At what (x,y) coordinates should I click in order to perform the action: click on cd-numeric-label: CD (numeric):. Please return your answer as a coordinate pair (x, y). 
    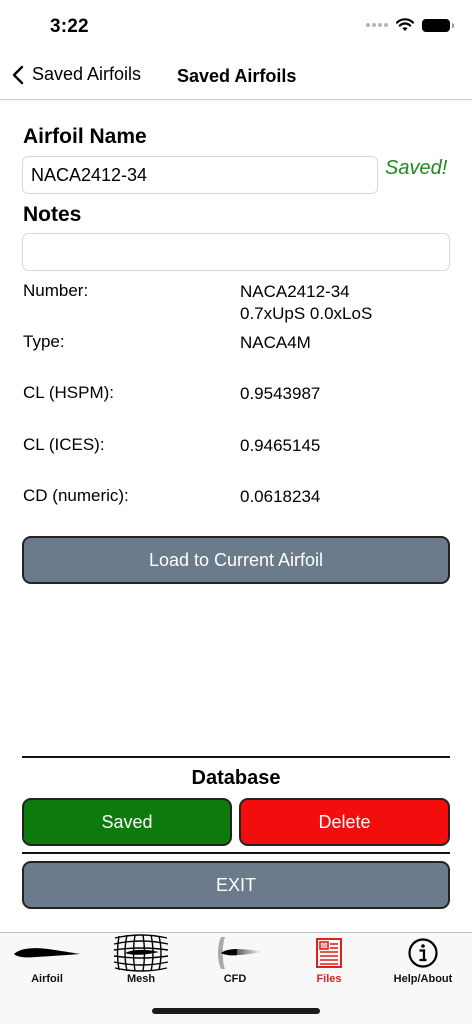
    Looking at the image, I should click on (76, 495).